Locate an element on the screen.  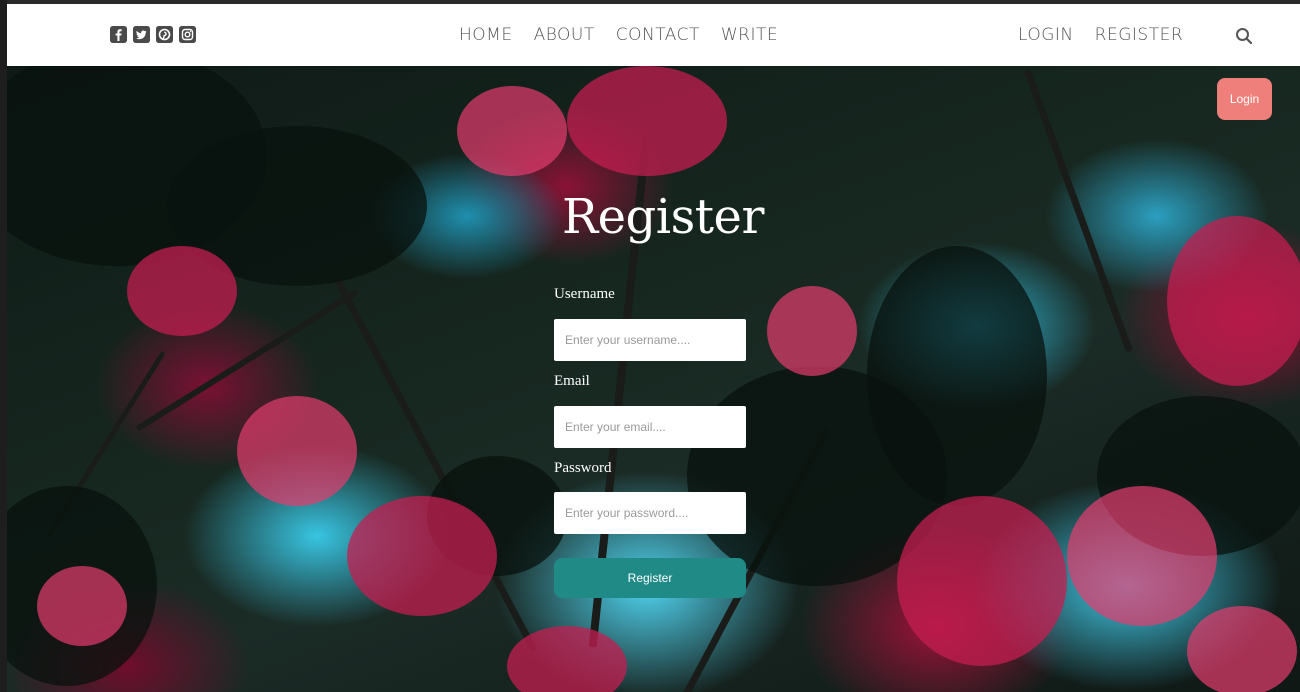
password-label: Password is located at coordinates (583, 468).